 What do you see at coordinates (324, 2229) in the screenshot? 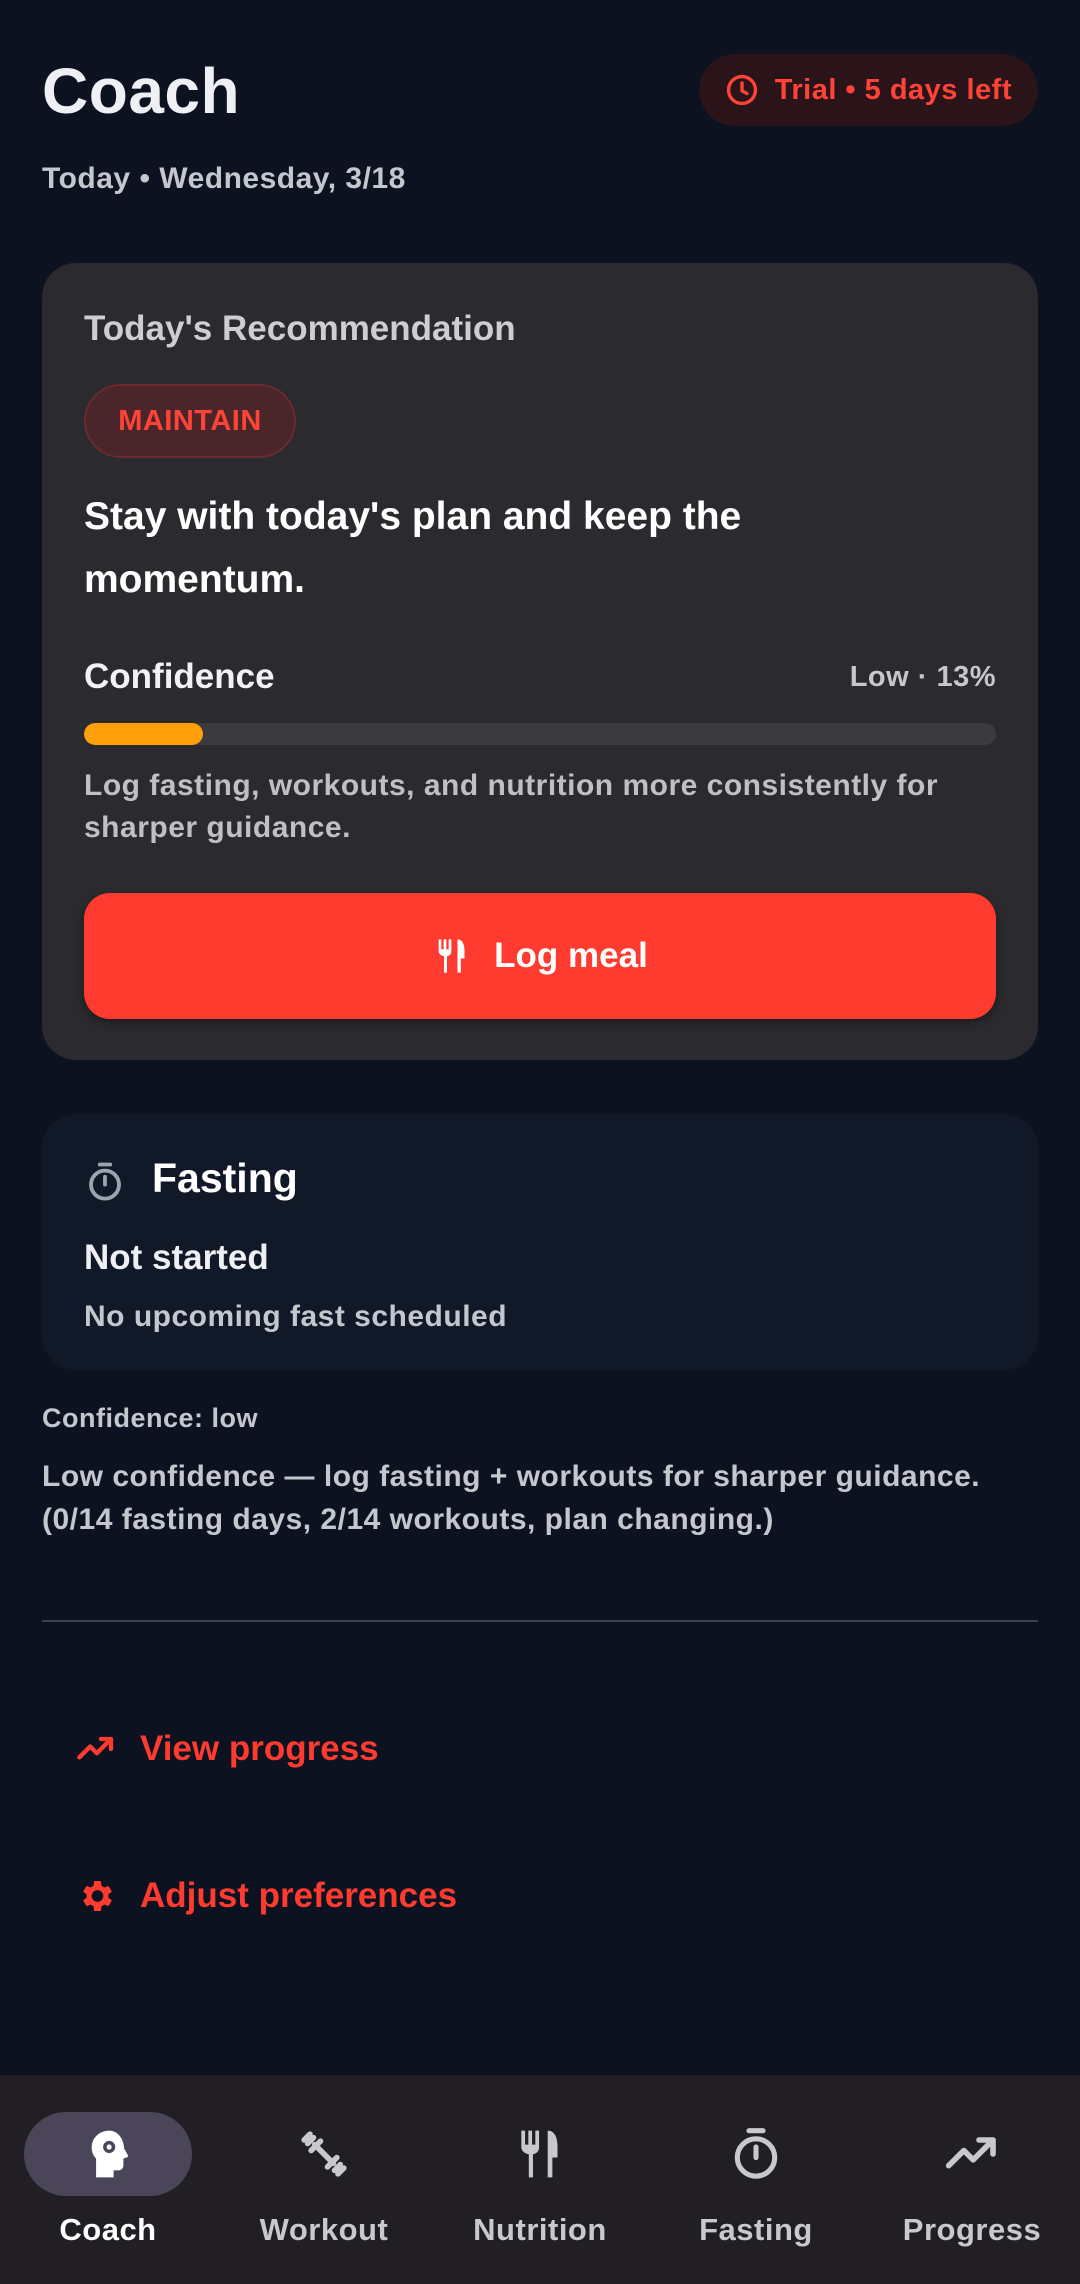
I see `nav-label-workout: Workout` at bounding box center [324, 2229].